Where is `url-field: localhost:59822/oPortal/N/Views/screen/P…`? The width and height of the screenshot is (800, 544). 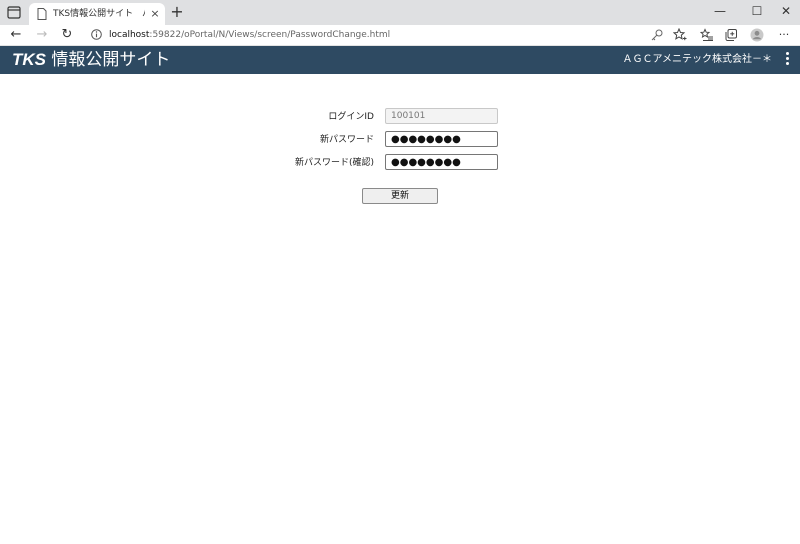 url-field: localhost:59822/oPortal/N/Views/screen/P… is located at coordinates (249, 35).